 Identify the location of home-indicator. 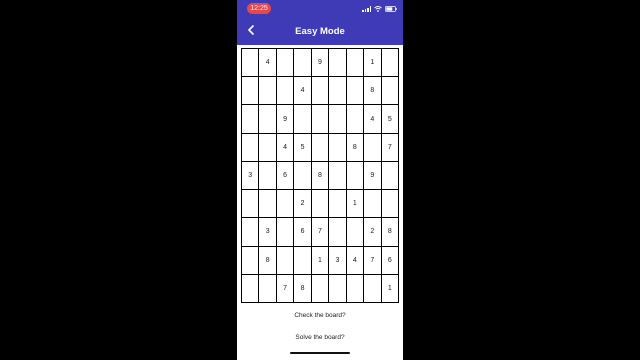
(320, 353).